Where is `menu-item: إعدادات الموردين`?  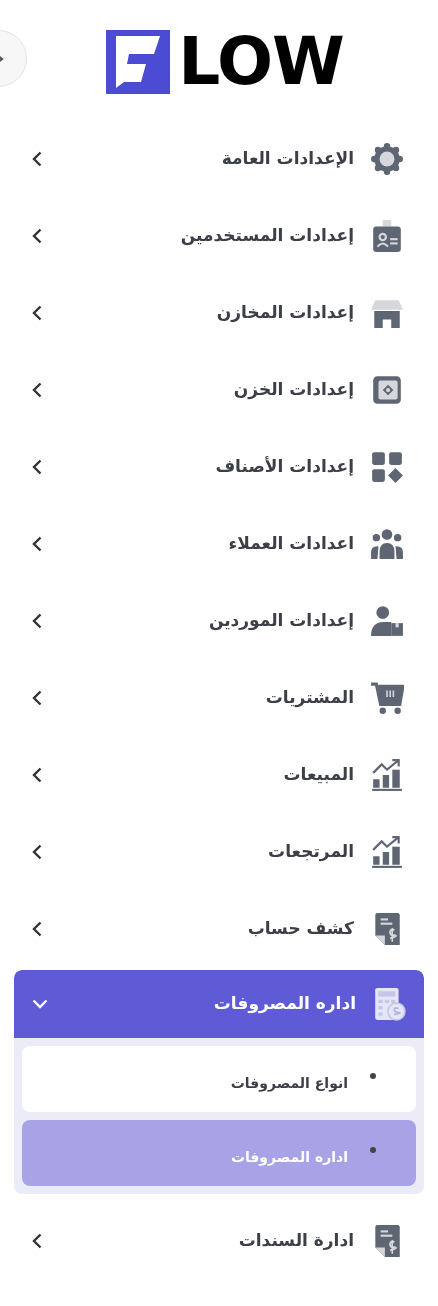
menu-item: إعدادات الموردين is located at coordinates (219, 620).